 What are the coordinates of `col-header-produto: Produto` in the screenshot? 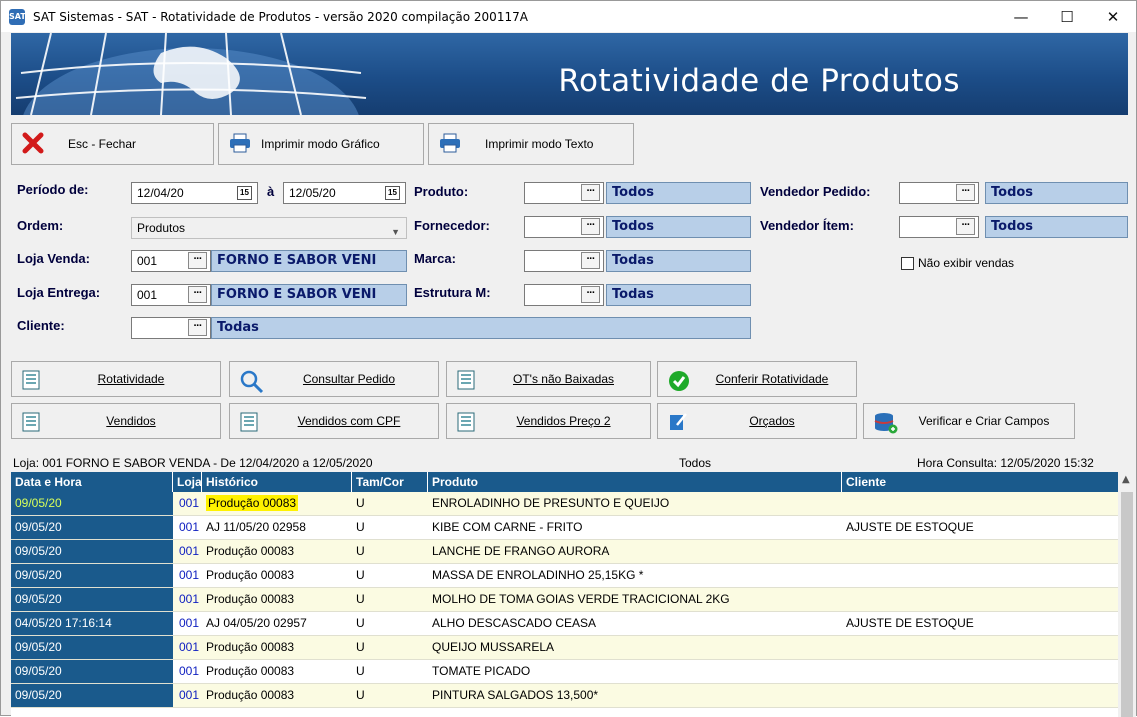 It's located at (635, 482).